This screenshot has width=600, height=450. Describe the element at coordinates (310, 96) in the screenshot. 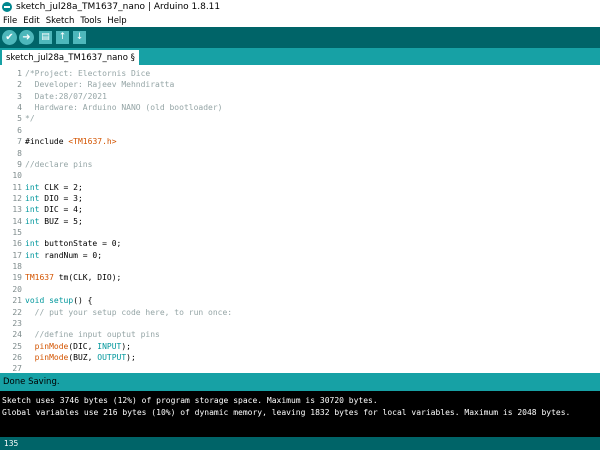

I see `code-line: Date:28/07/2021` at that location.